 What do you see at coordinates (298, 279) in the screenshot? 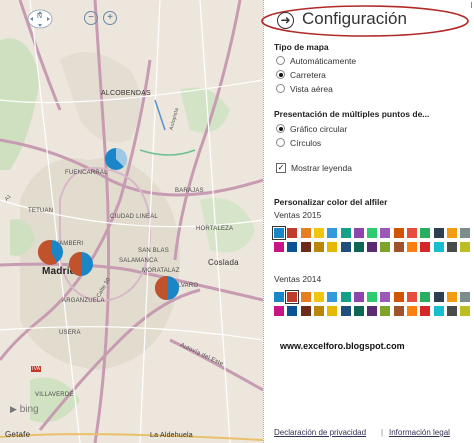
I see `series-2014-label: Ventas 2014` at bounding box center [298, 279].